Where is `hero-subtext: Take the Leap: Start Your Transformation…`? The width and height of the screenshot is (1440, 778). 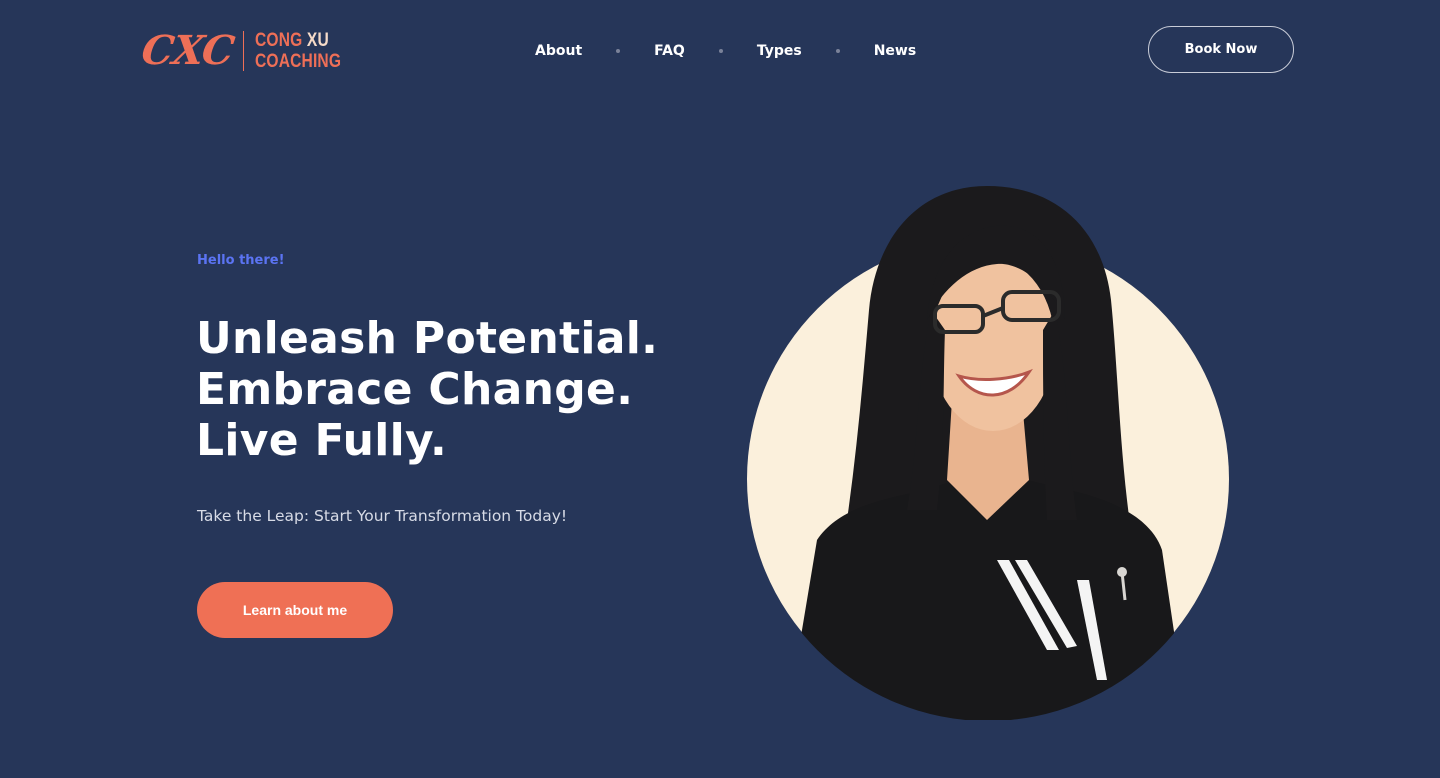 hero-subtext: Take the Leap: Start Your Transformation… is located at coordinates (382, 516).